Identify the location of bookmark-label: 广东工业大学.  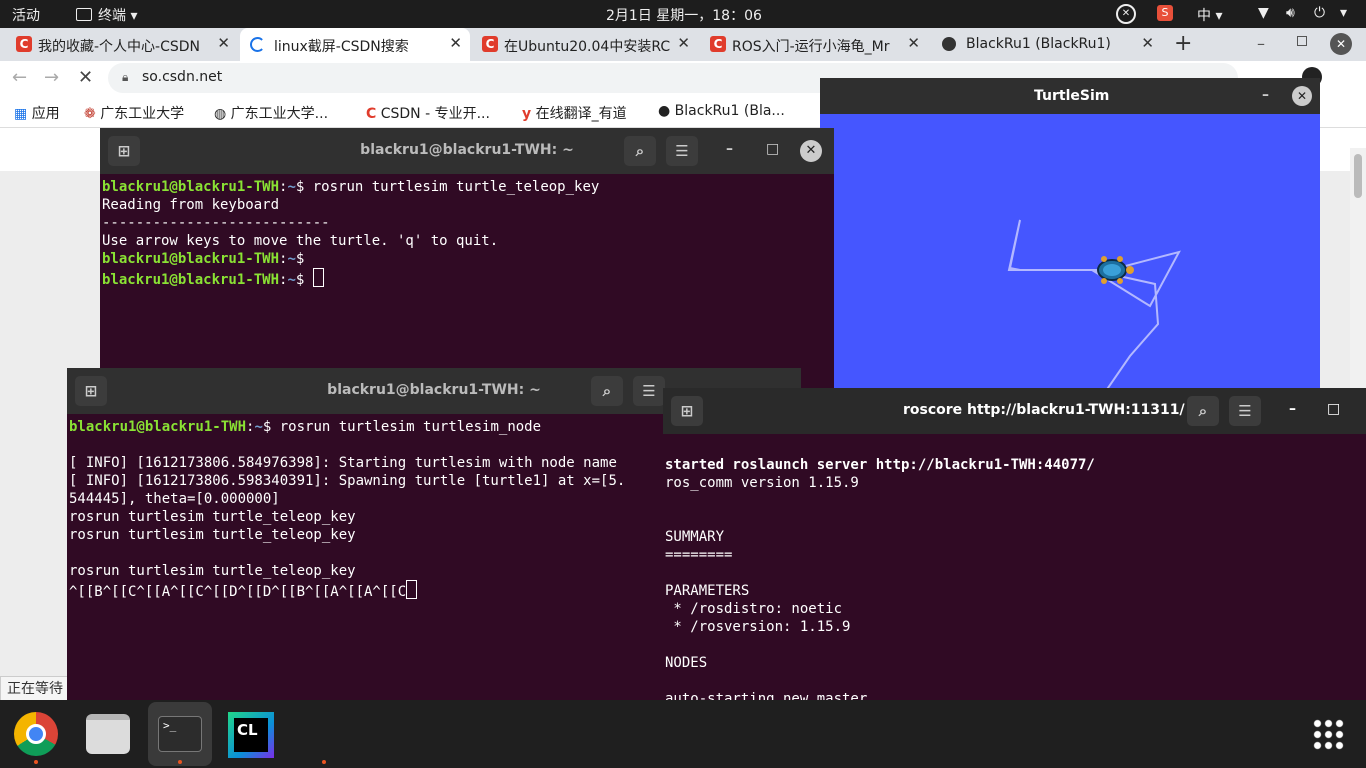
(142, 114).